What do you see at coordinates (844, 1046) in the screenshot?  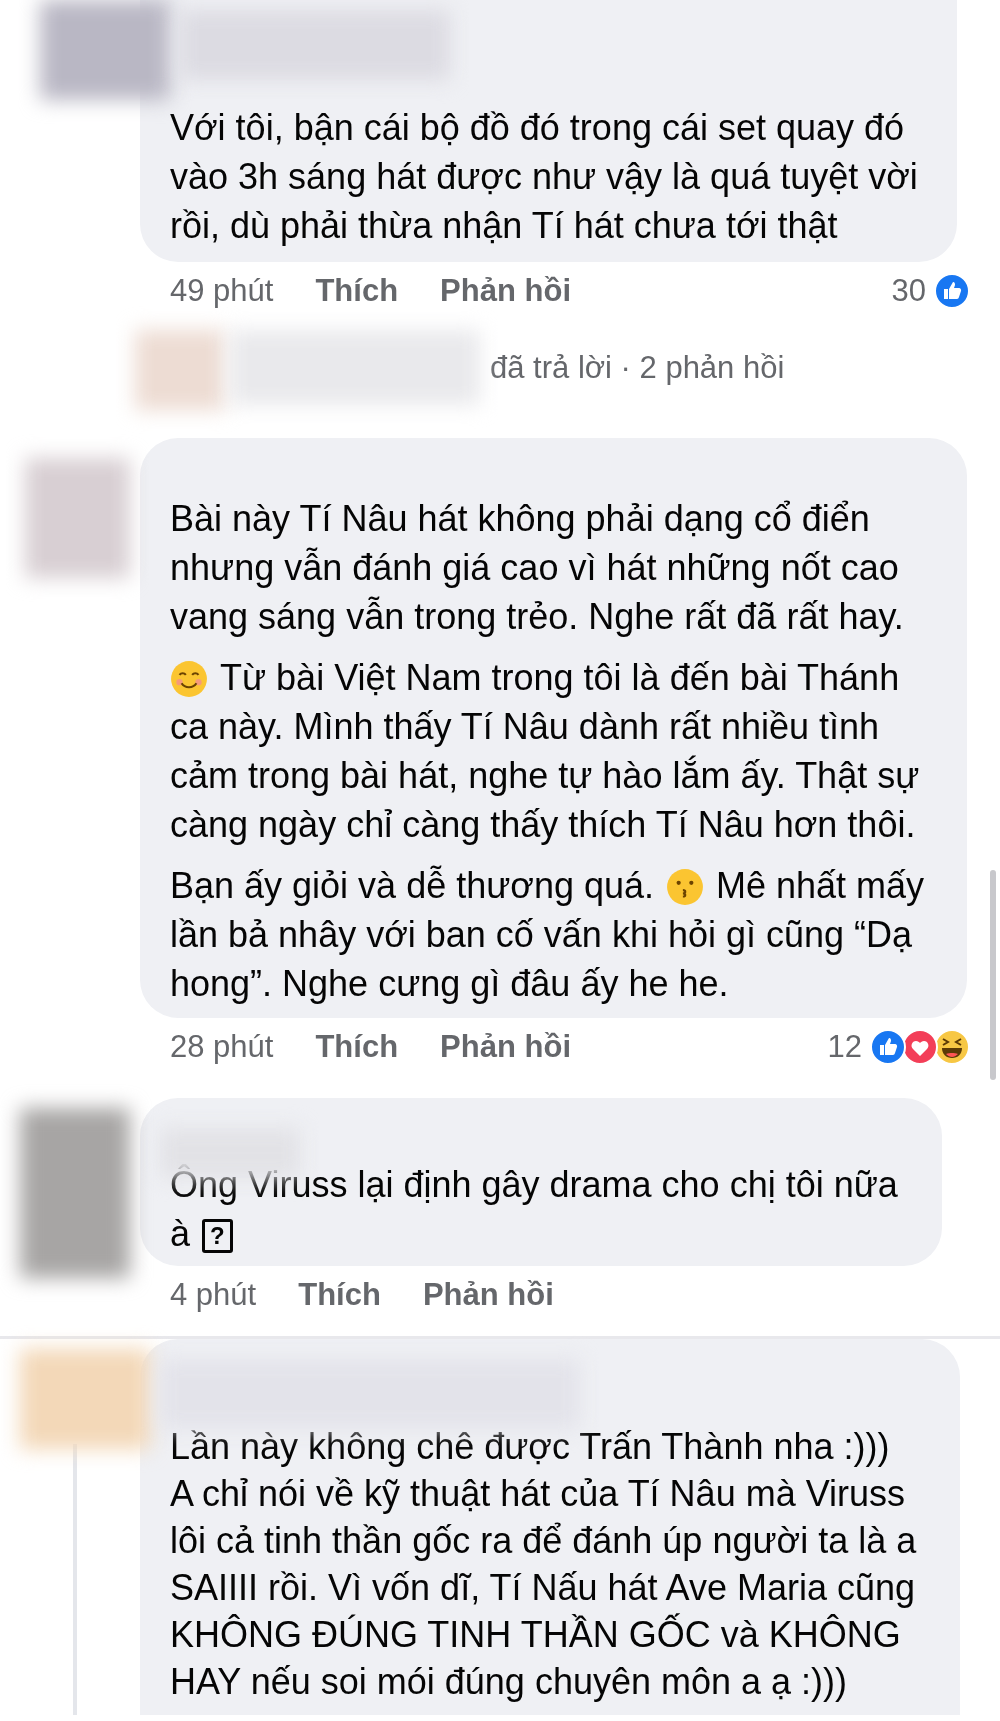 I see `reaction-count: 12` at bounding box center [844, 1046].